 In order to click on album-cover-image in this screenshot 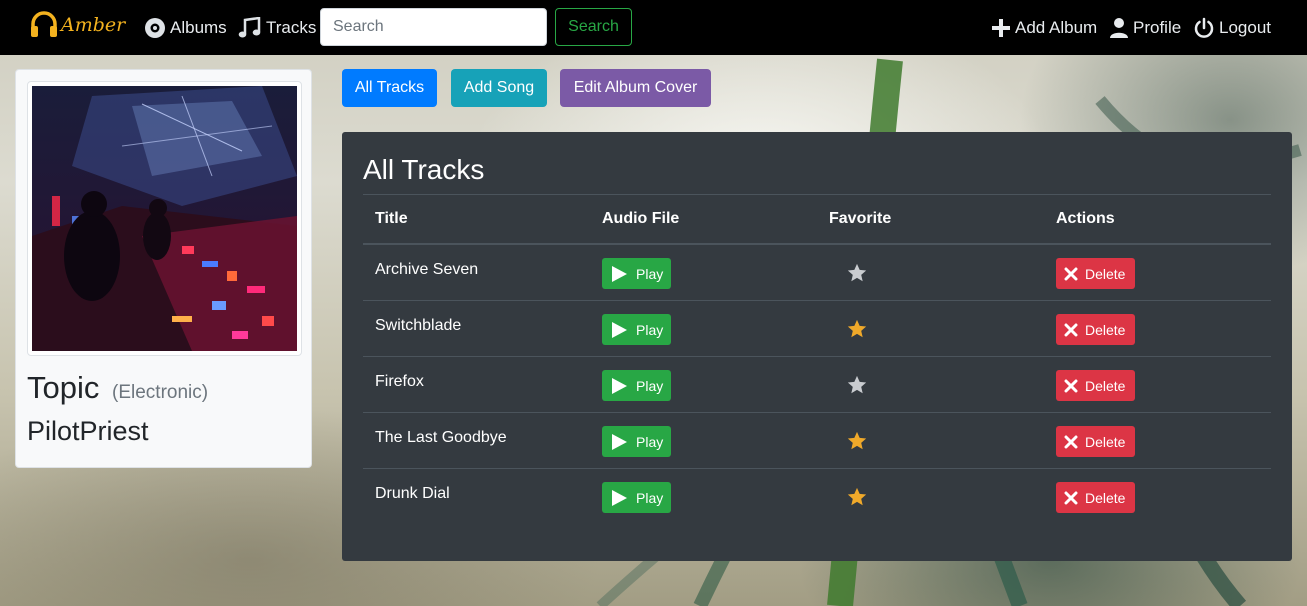, I will do `click(164, 218)`.